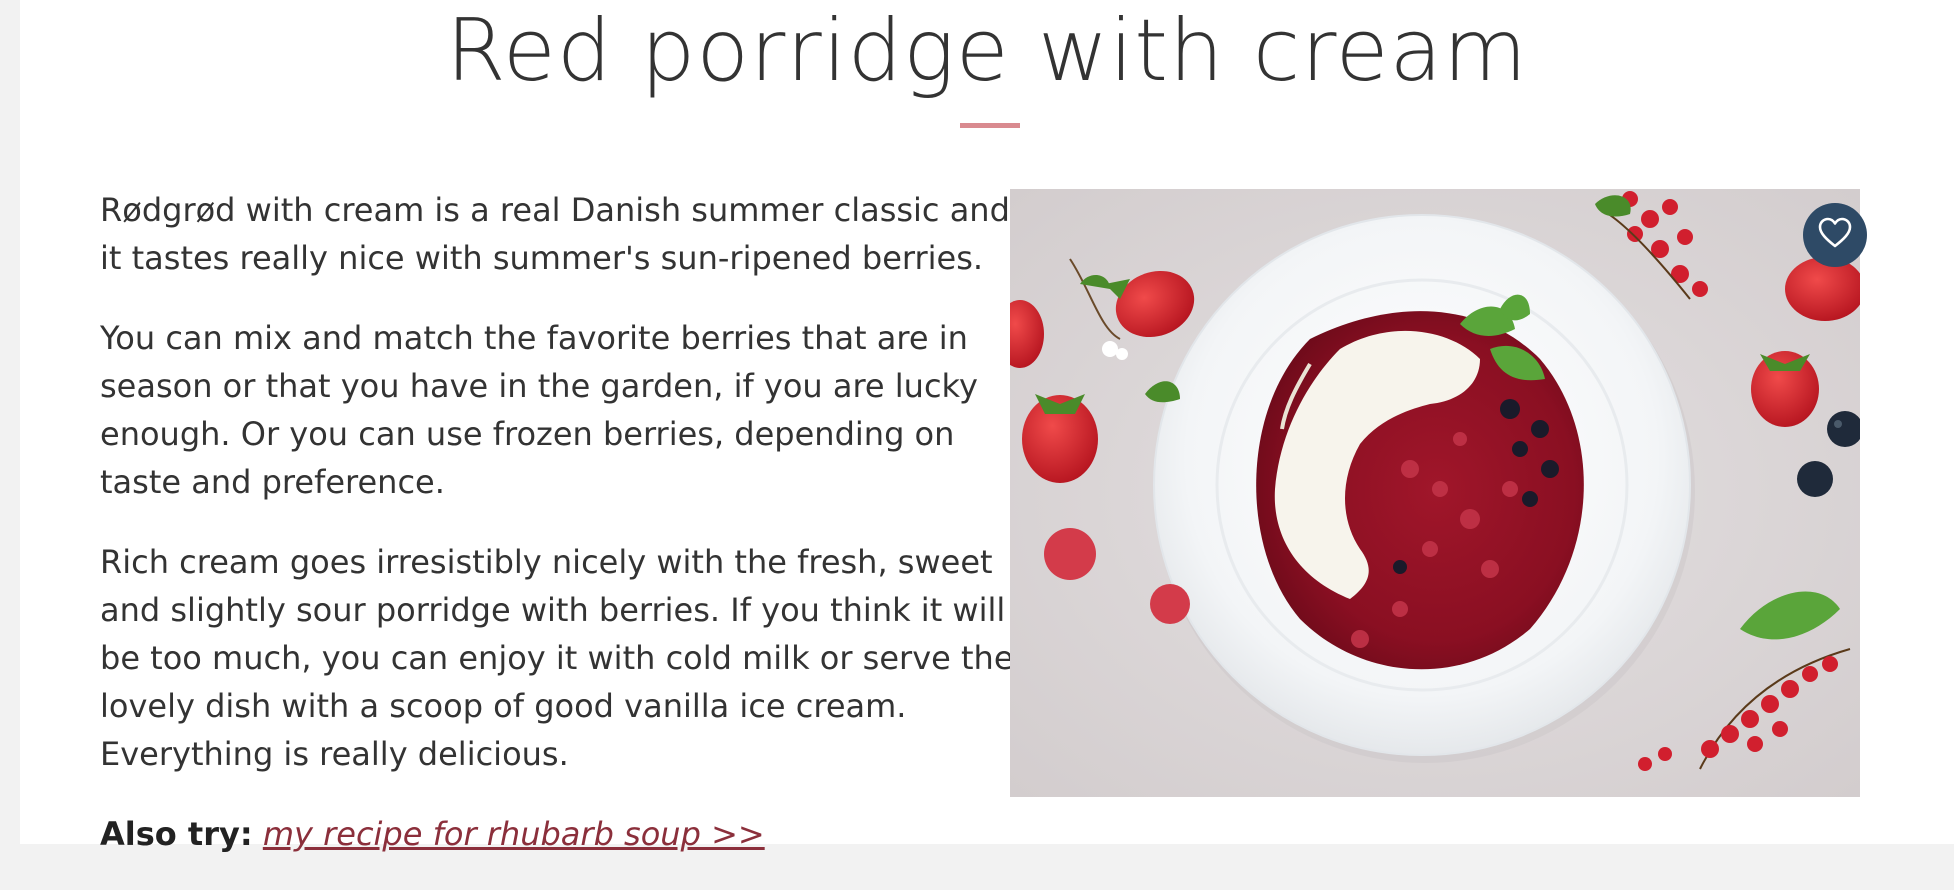  Describe the element at coordinates (176, 834) in the screenshot. I see `also-try-label: Also try:` at that location.